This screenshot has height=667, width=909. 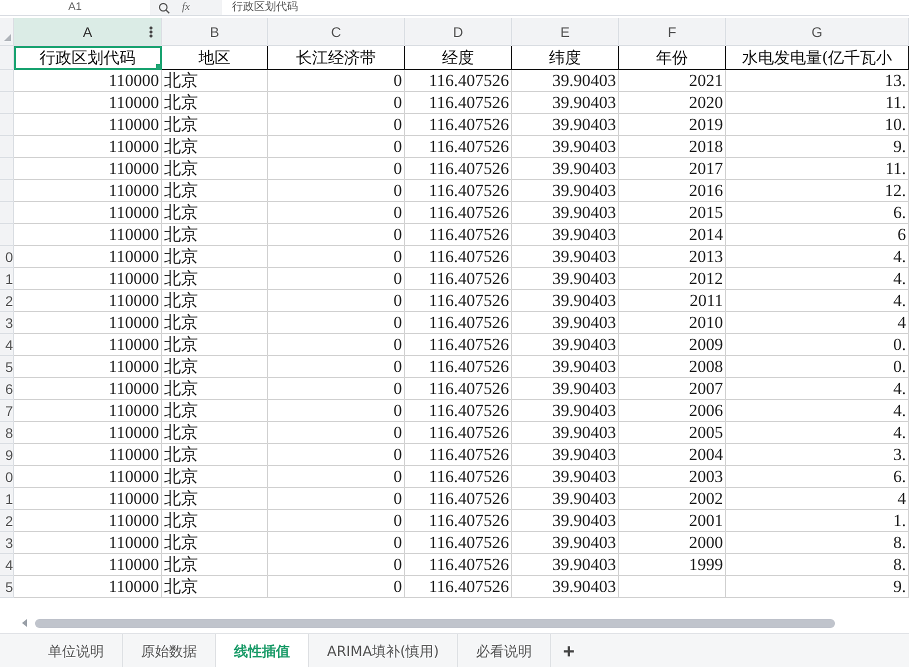 What do you see at coordinates (817, 32) in the screenshot?
I see `column-header: G` at bounding box center [817, 32].